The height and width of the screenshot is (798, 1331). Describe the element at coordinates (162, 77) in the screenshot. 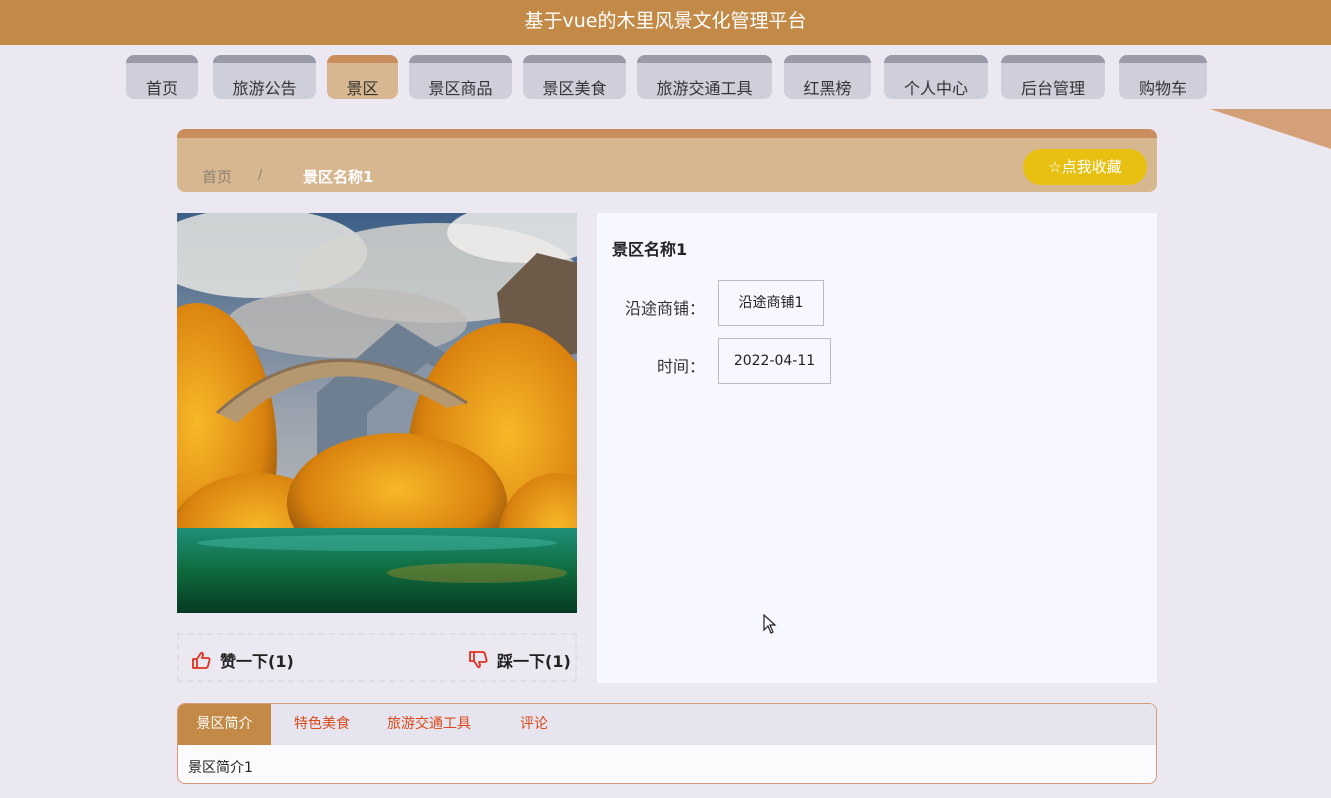

I see `nav-item-home: 首页` at that location.